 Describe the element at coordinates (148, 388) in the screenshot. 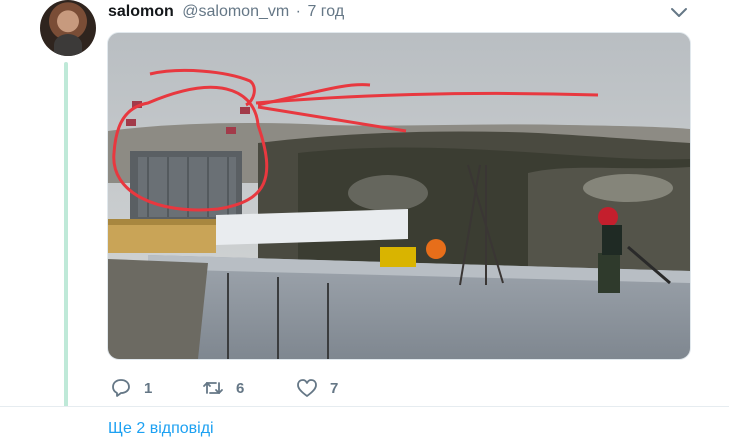

I see `reply-count: 1` at that location.